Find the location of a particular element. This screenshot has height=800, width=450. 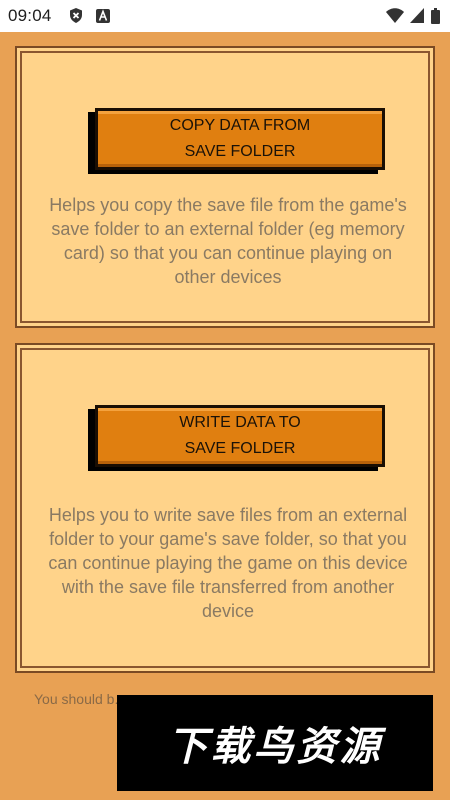

copy-data-button-label: COPY DATA FROM SAVE FOLDER is located at coordinates (240, 139).